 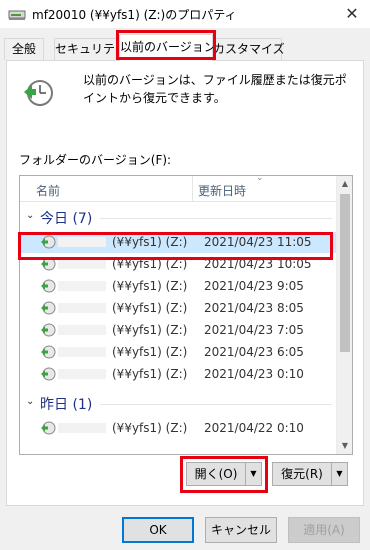 I want to click on version-date: 2021/04/23 11:05, so click(x=258, y=242).